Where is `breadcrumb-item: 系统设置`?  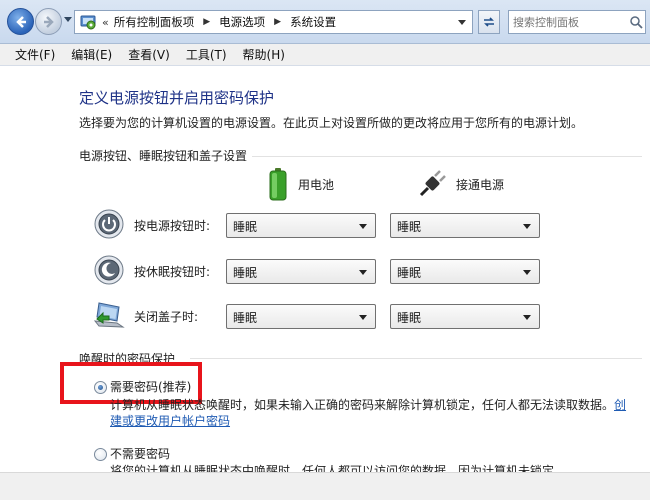
breadcrumb-item: 系统设置 is located at coordinates (313, 22).